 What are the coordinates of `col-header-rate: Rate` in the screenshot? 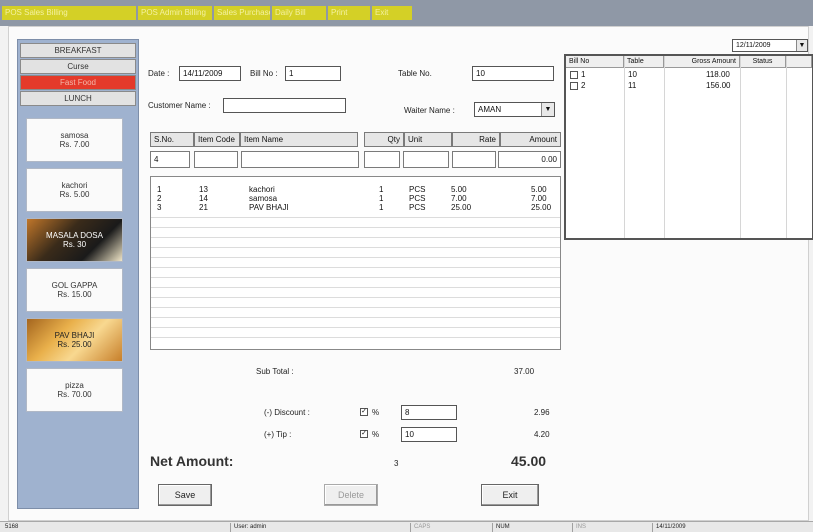 It's located at (476, 139).